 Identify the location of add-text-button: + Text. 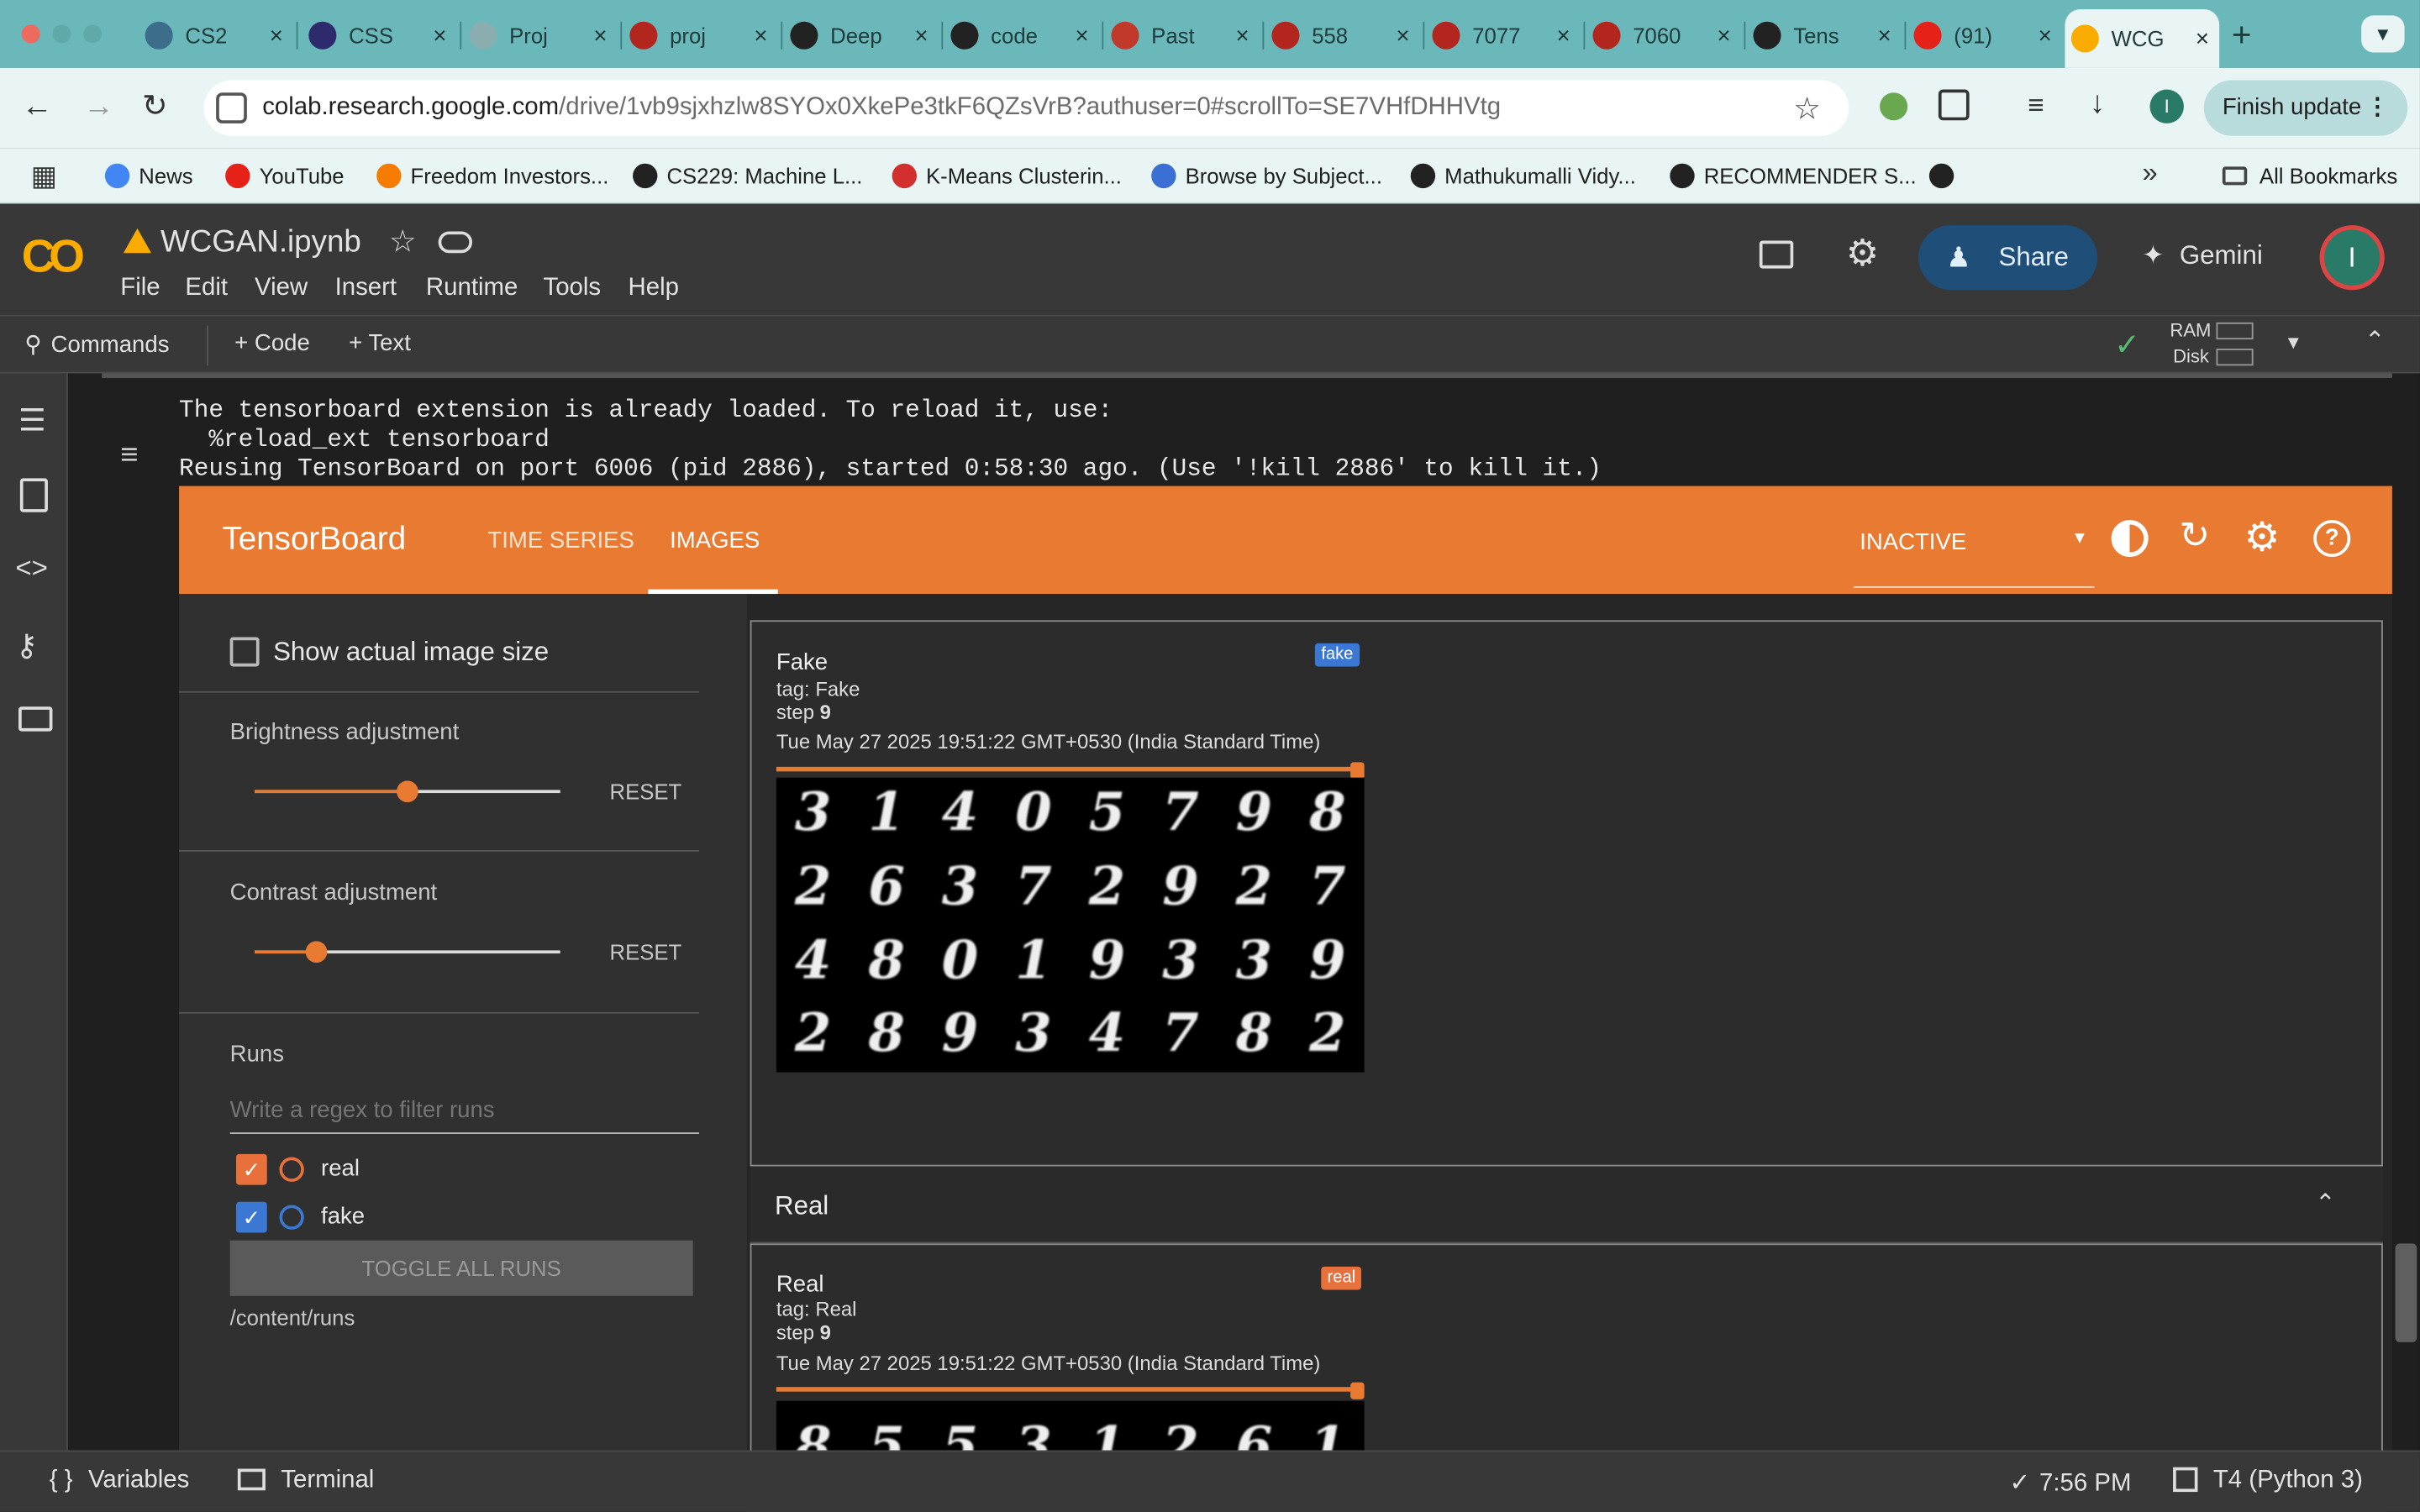
(380, 343).